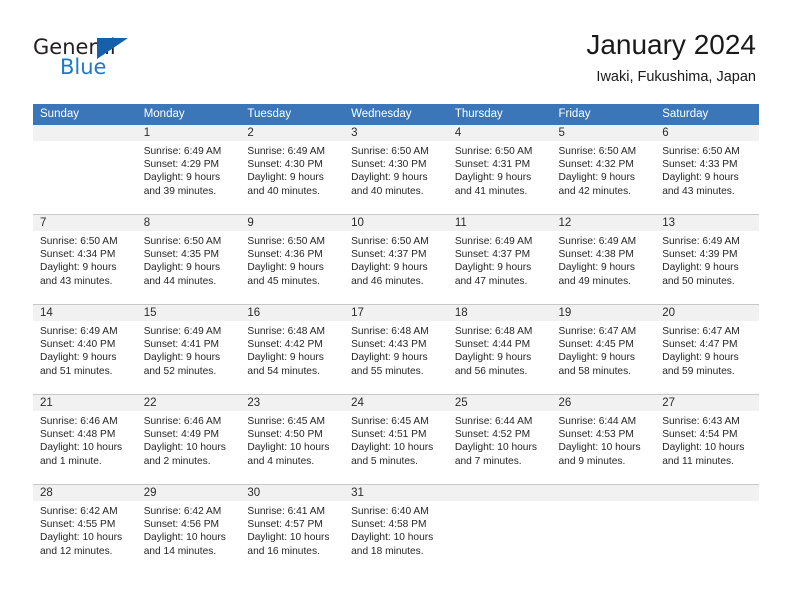  Describe the element at coordinates (396, 133) in the screenshot. I see `day-number: 3` at that location.